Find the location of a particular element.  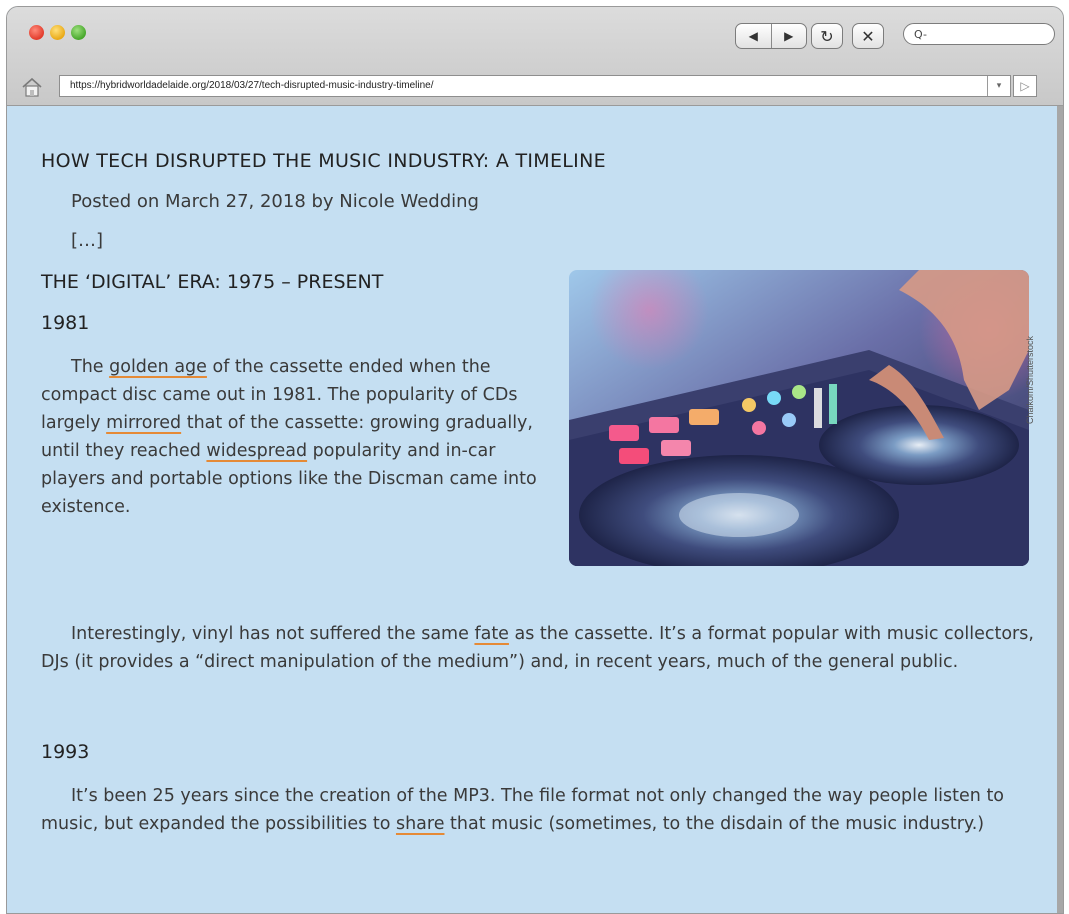

year-heading-1981: 1981 is located at coordinates (65, 323).